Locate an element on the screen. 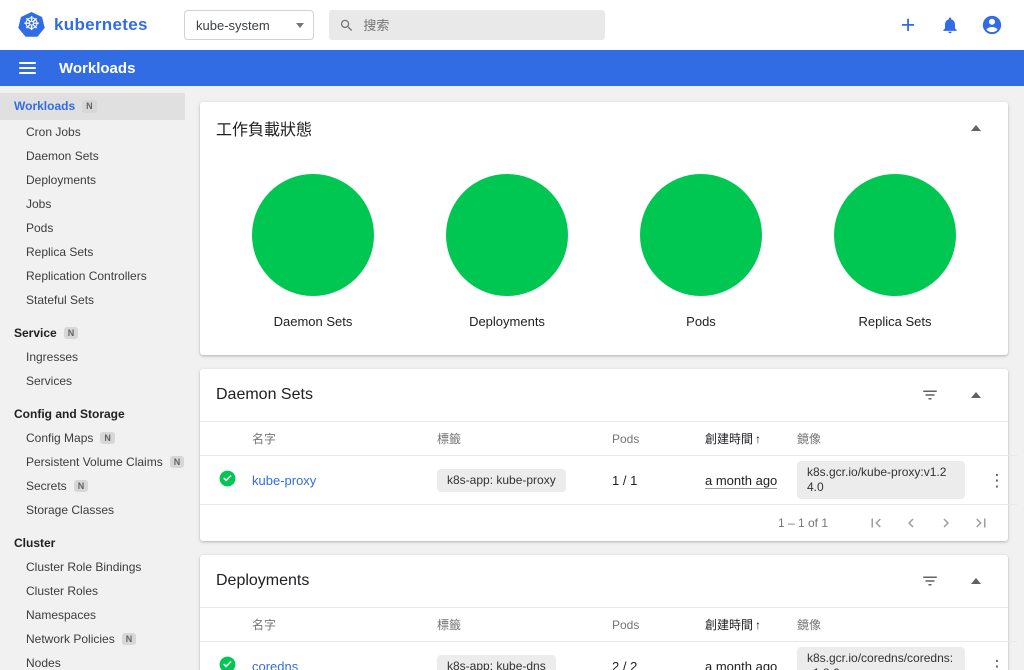 This screenshot has height=670, width=1024. sidebar-item-nodes: Nodes is located at coordinates (92, 660).